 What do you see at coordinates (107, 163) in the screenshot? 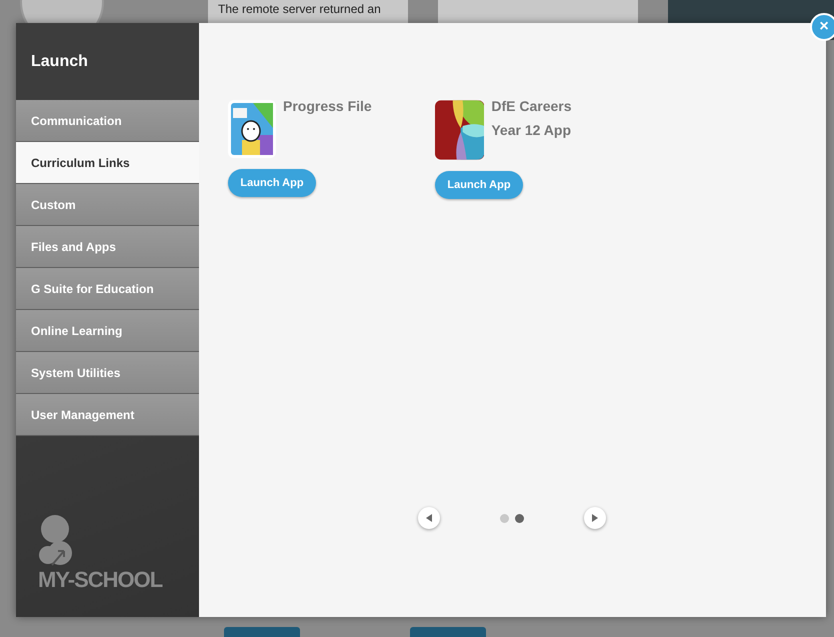
I see `category-item: Curriculum Links` at bounding box center [107, 163].